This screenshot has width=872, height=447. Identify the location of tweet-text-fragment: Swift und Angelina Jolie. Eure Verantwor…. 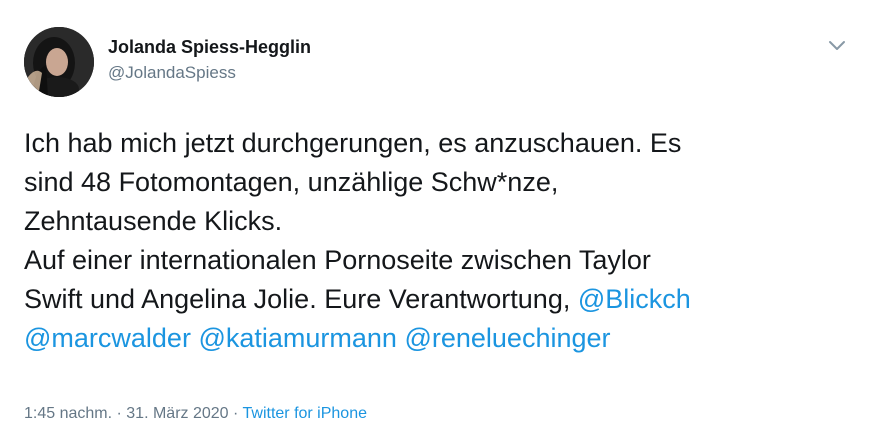
(301, 299).